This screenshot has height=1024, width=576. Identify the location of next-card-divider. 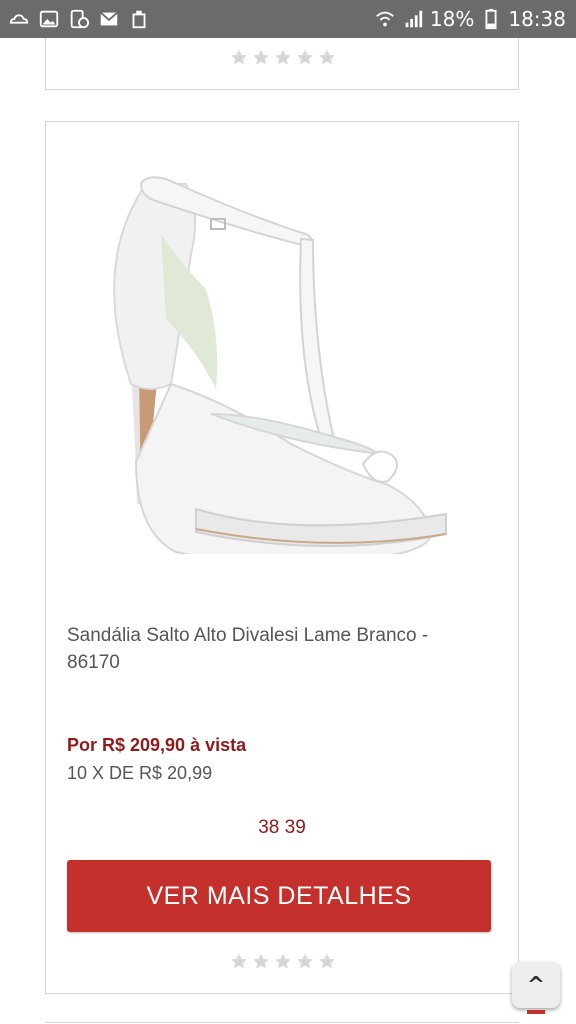
(282, 1022).